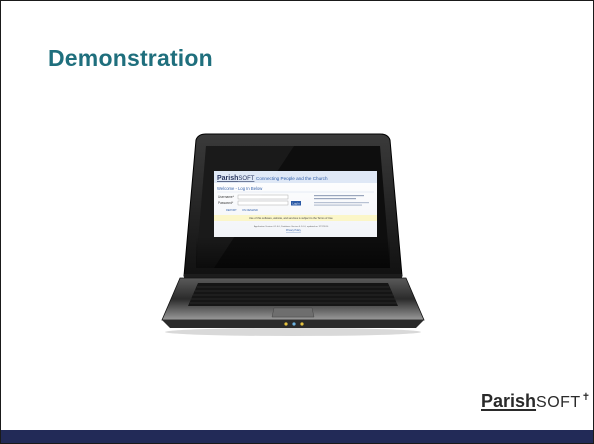 This screenshot has width=594, height=444. What do you see at coordinates (293, 294) in the screenshot?
I see `keyboard` at bounding box center [293, 294].